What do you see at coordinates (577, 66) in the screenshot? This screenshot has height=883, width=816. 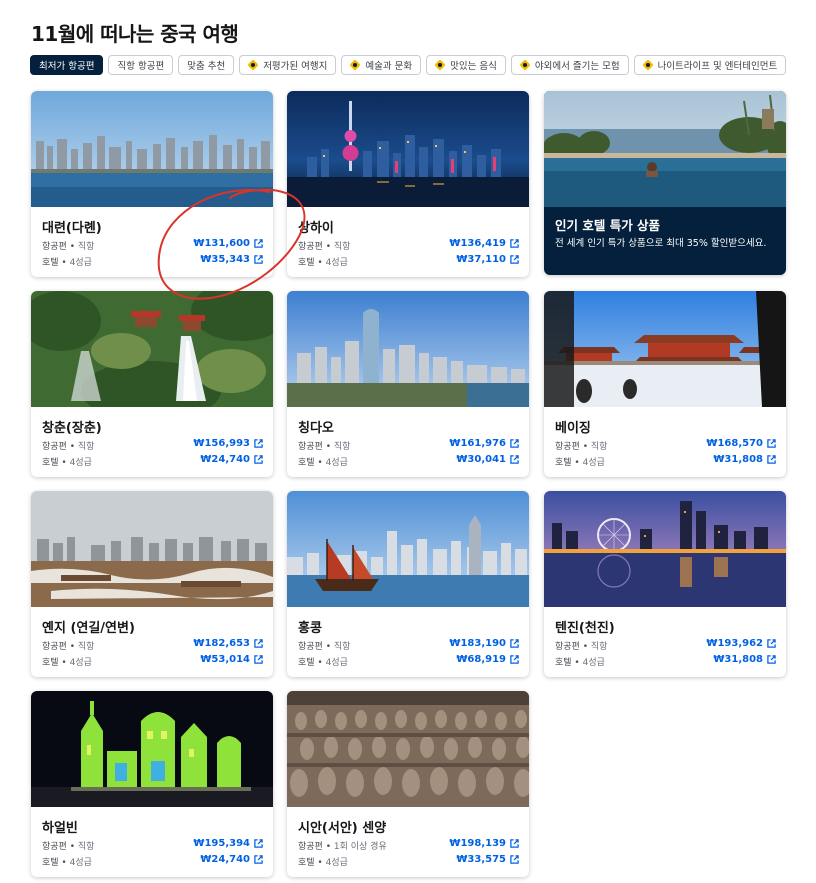 I see `chip-label: 야외에서 즐기는 모험` at bounding box center [577, 66].